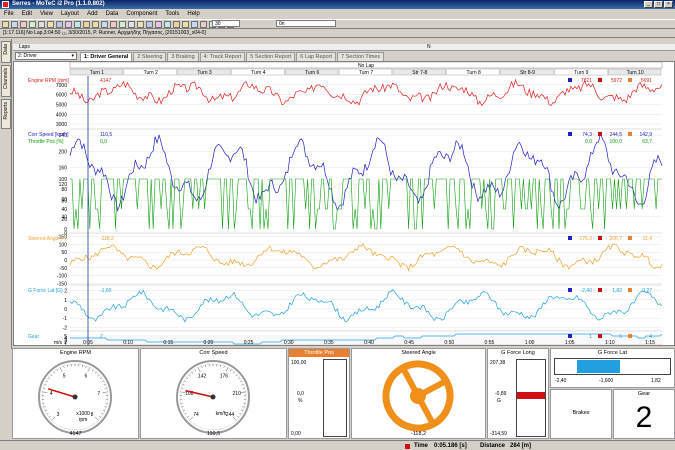  What do you see at coordinates (106, 56) in the screenshot?
I see `tab-worksheet: 1: Driver General` at bounding box center [106, 56].